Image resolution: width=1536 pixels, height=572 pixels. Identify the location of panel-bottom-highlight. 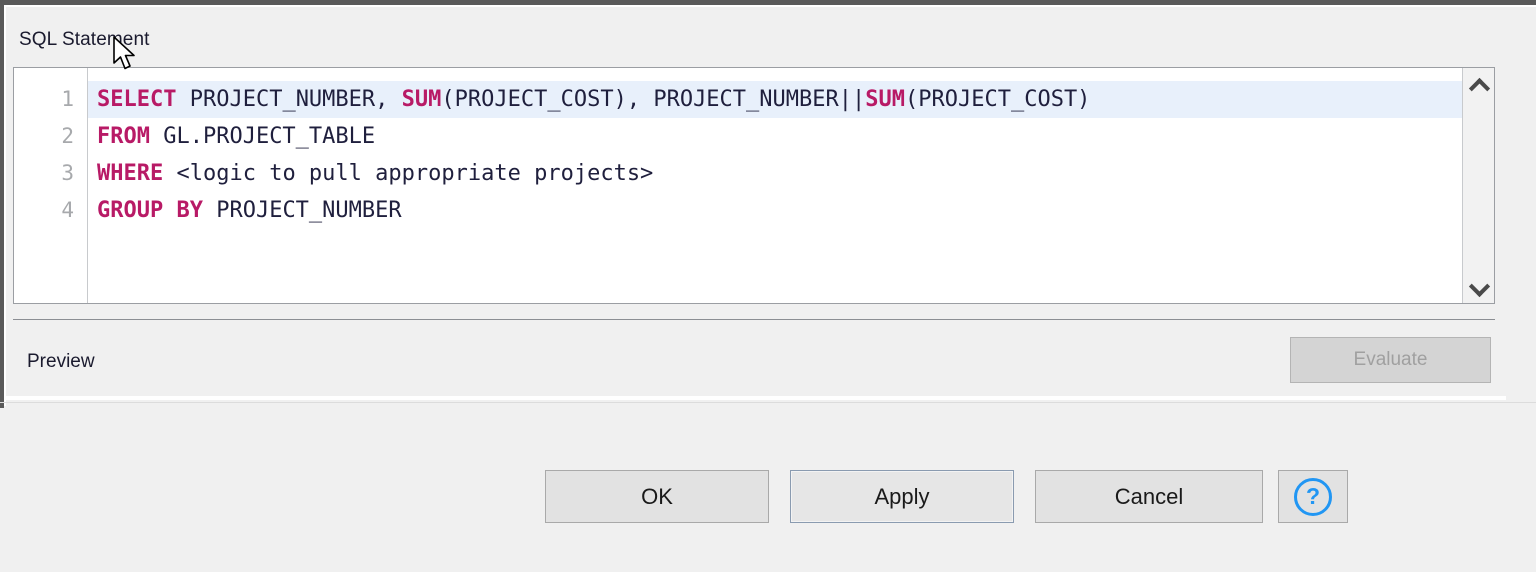
(755, 398).